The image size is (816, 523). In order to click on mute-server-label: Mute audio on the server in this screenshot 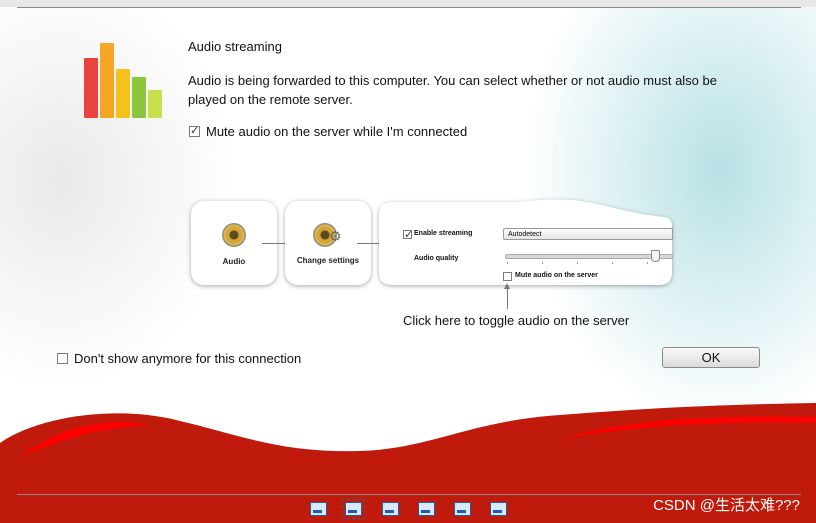, I will do `click(556, 275)`.